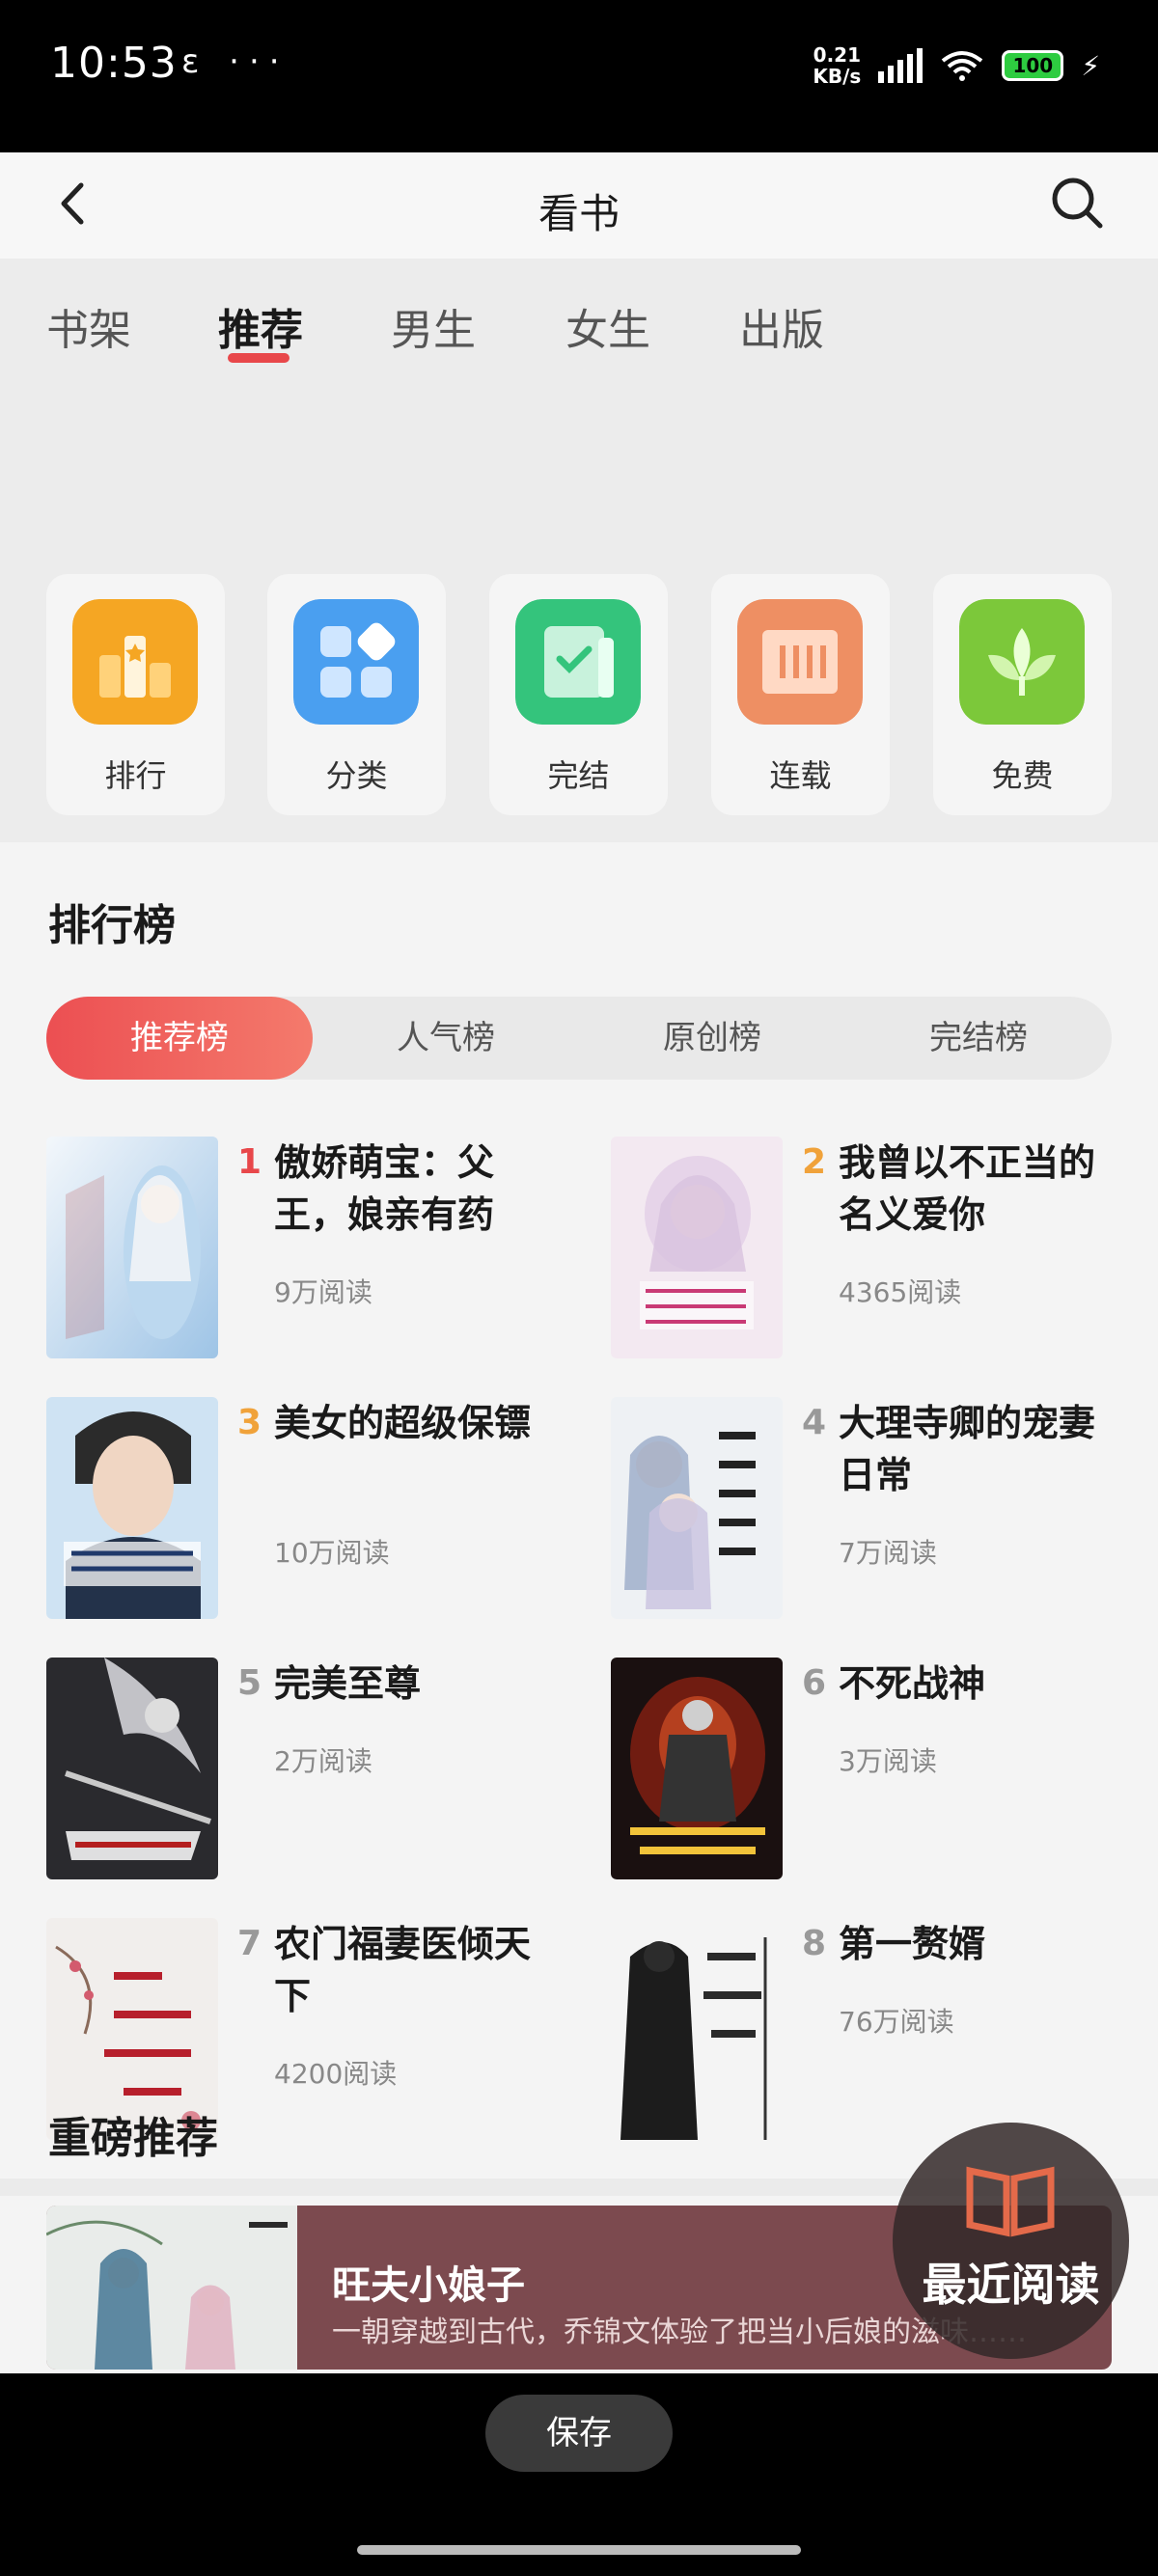  Describe the element at coordinates (962, 66) in the screenshot. I see `wifi-icon` at that location.